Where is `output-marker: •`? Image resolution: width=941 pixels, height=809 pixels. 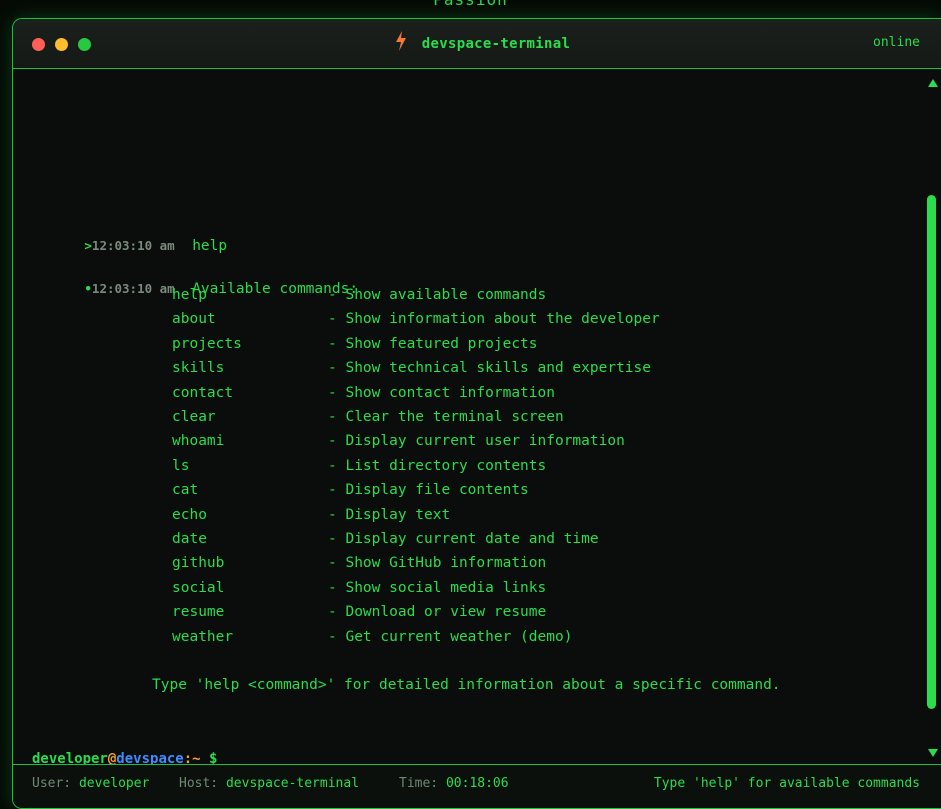 output-marker: • is located at coordinates (88, 288).